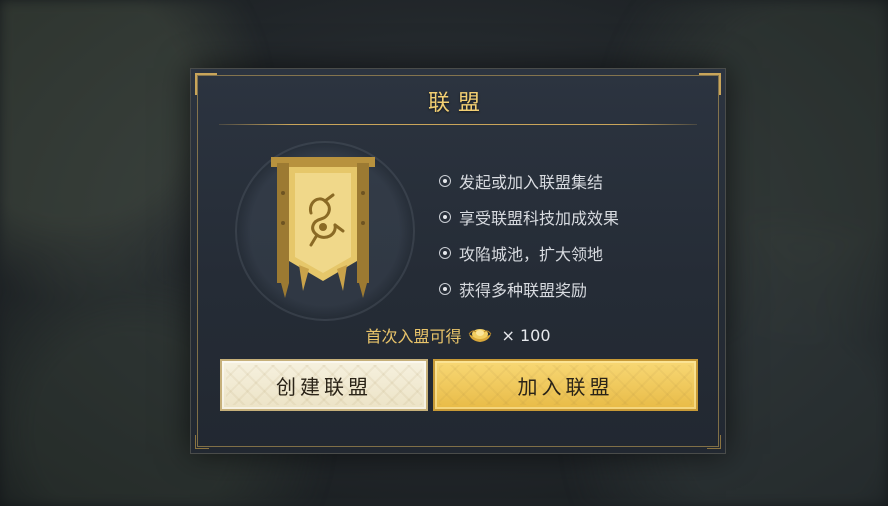 Image resolution: width=888 pixels, height=506 pixels. Describe the element at coordinates (480, 335) in the screenshot. I see `gold-ingot-icon` at that location.